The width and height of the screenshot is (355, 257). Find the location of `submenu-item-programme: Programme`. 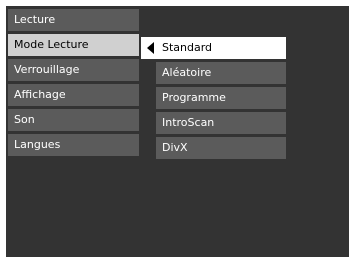

submenu-item-programme: Programme is located at coordinates (221, 98).